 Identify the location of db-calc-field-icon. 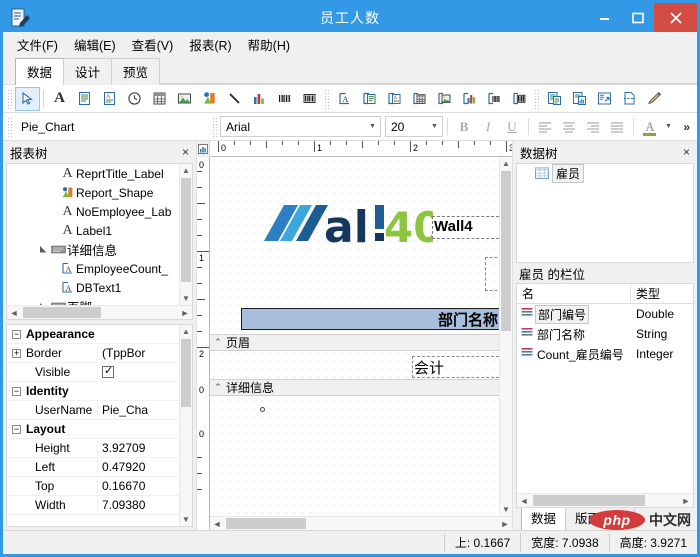
(419, 99).